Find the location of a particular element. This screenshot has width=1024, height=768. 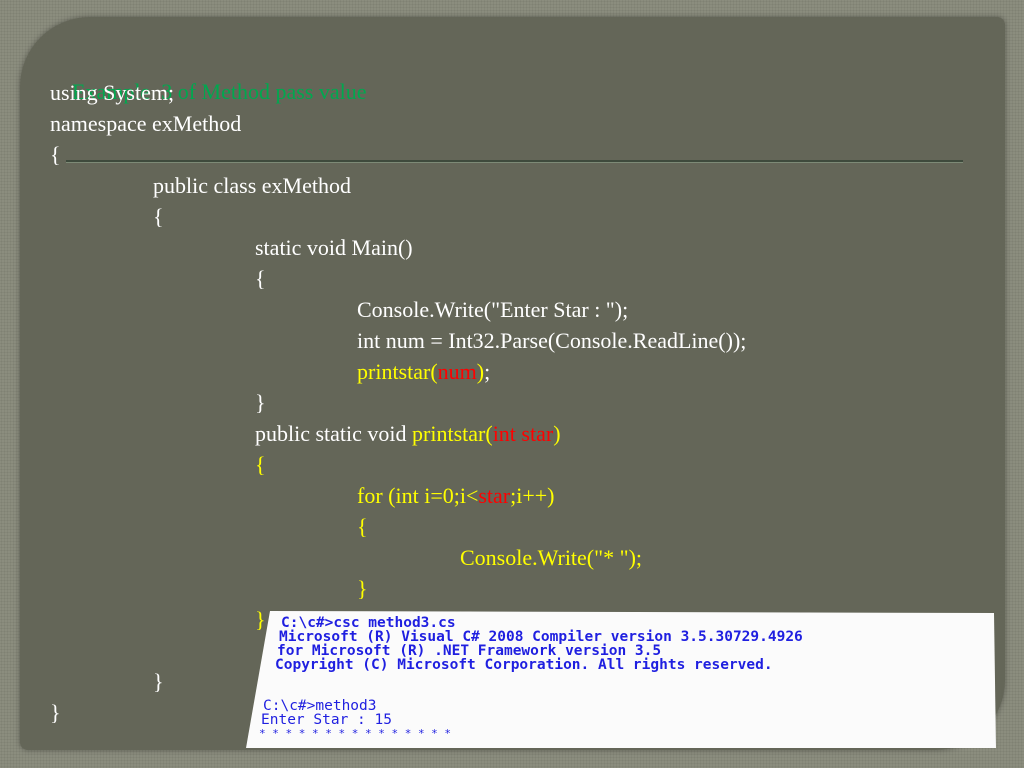

console-line: Enter Star : 15 is located at coordinates (326, 720).